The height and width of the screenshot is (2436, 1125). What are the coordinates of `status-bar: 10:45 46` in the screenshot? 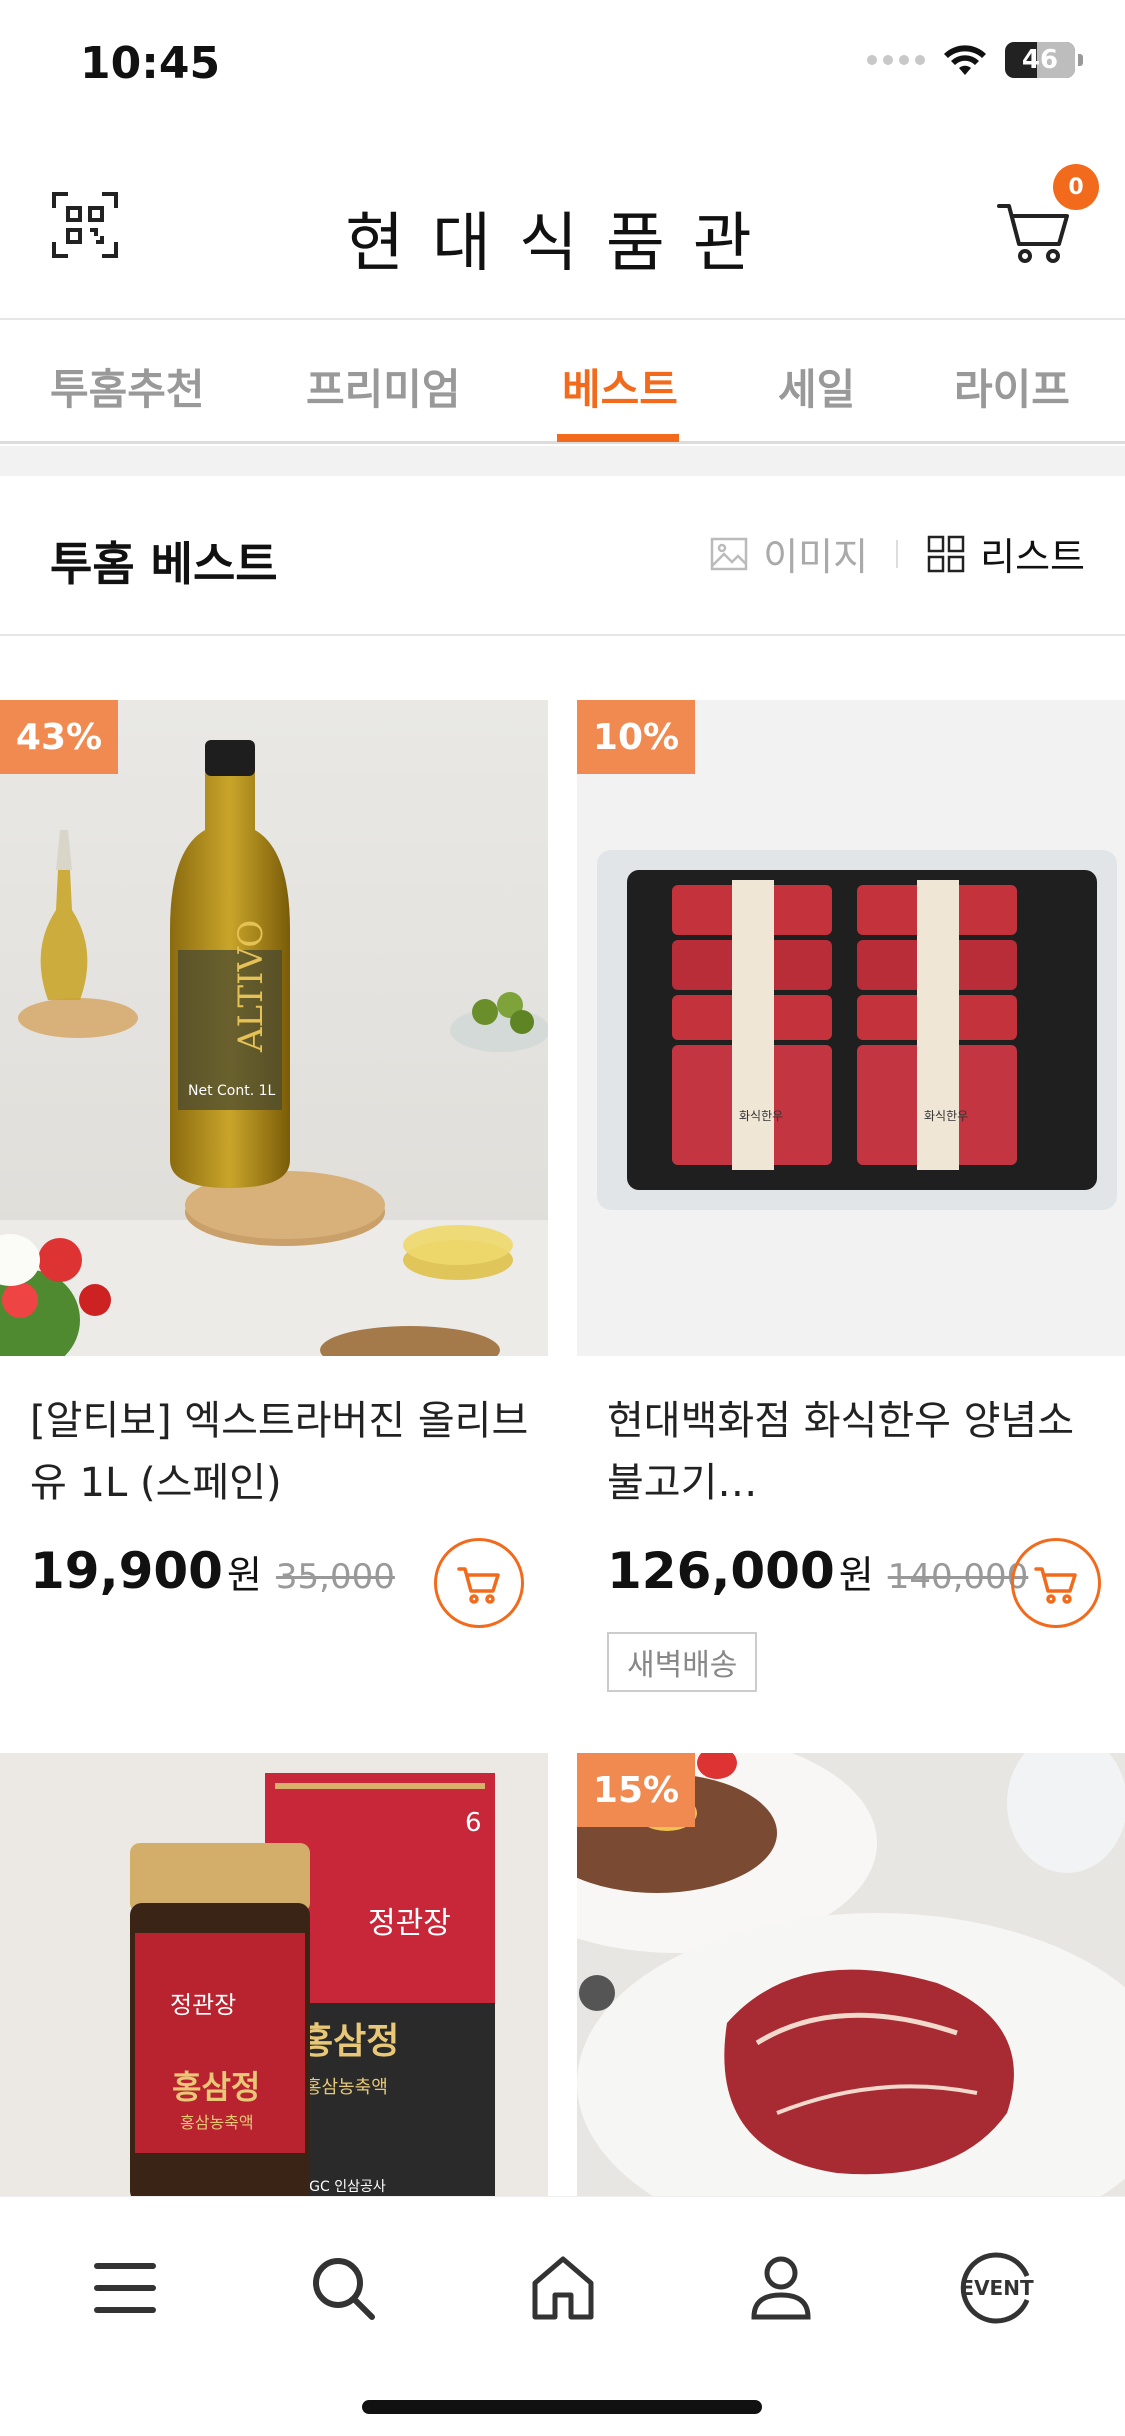 It's located at (562, 70).